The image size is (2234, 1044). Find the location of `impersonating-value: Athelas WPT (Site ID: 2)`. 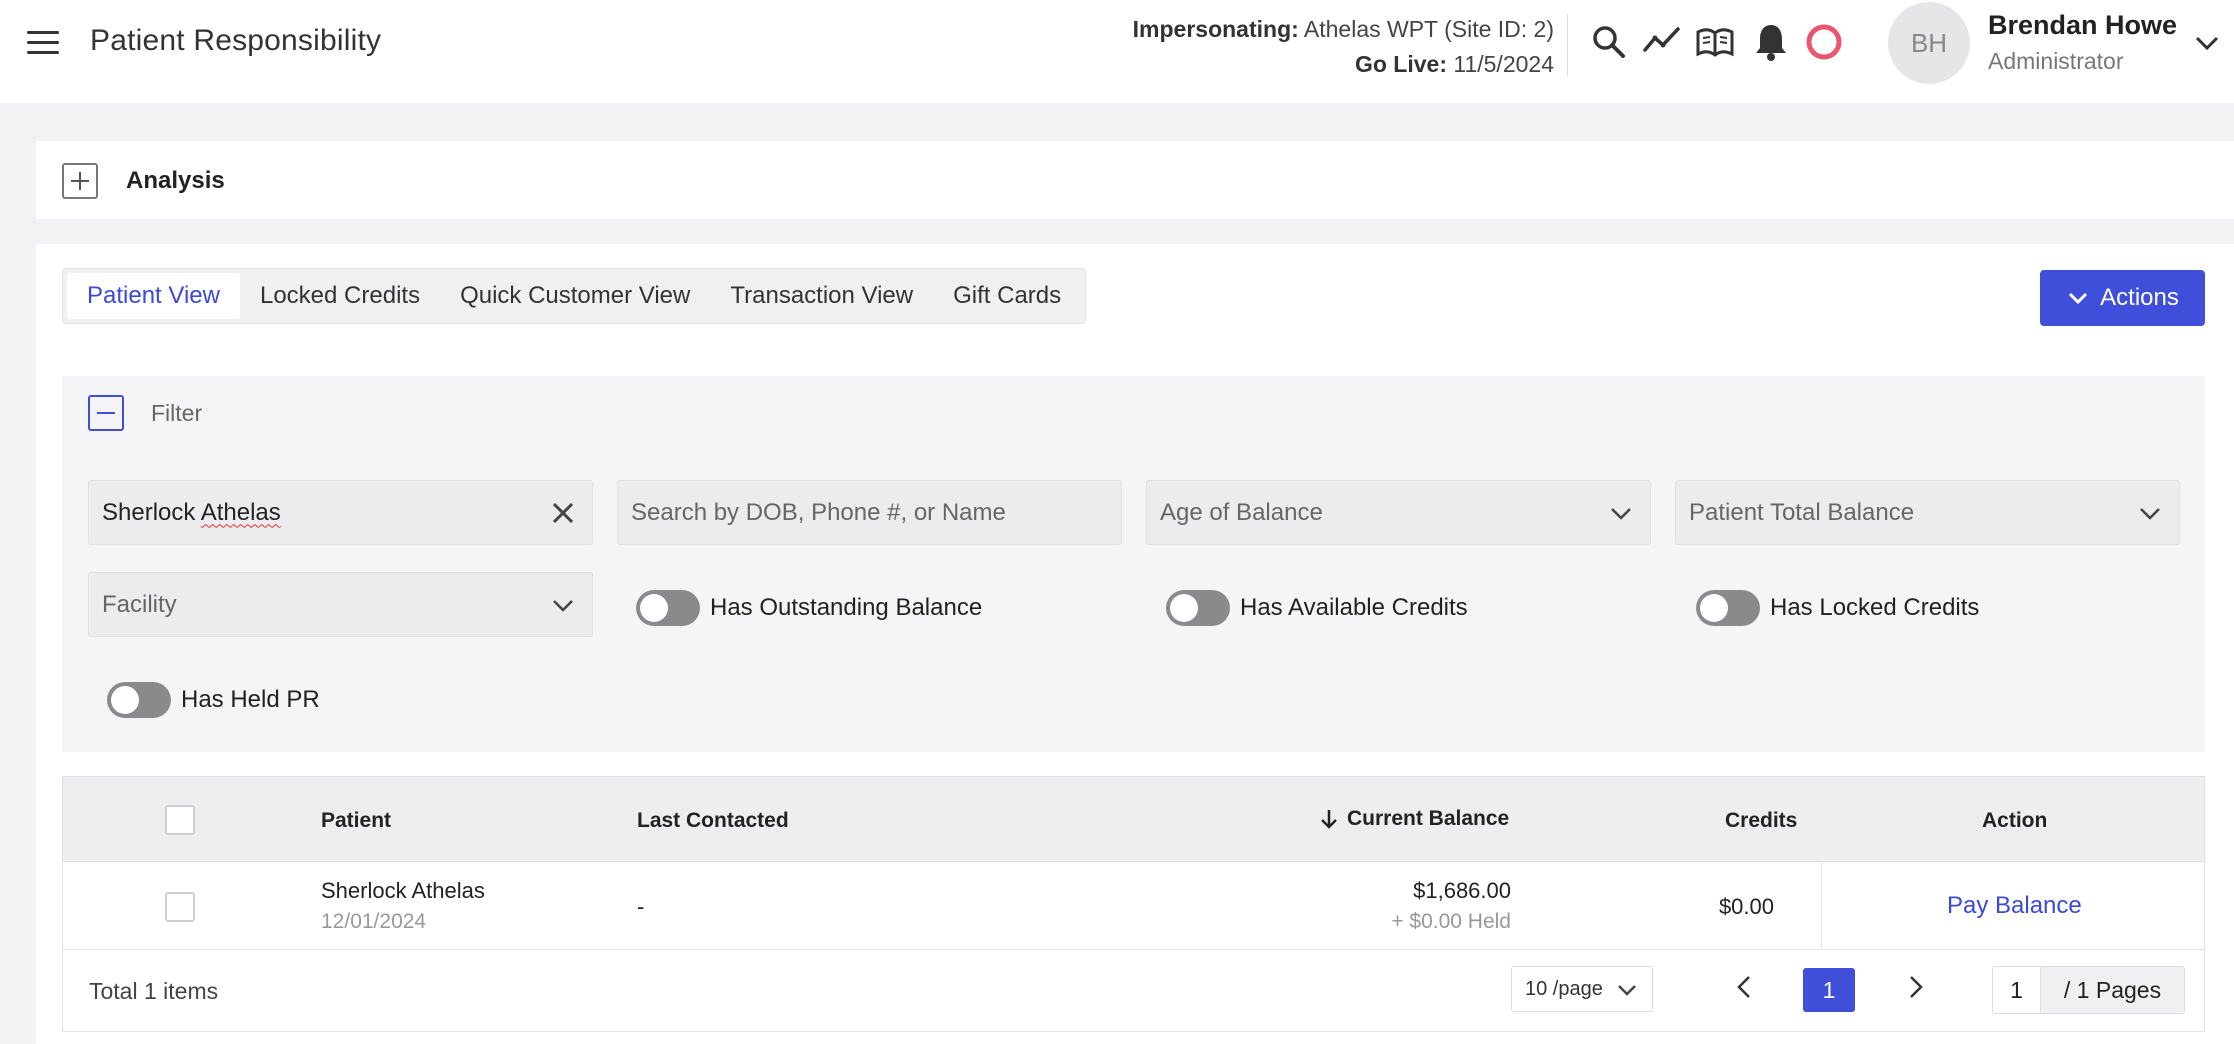

impersonating-value: Athelas WPT (Site ID: 2) is located at coordinates (1428, 29).